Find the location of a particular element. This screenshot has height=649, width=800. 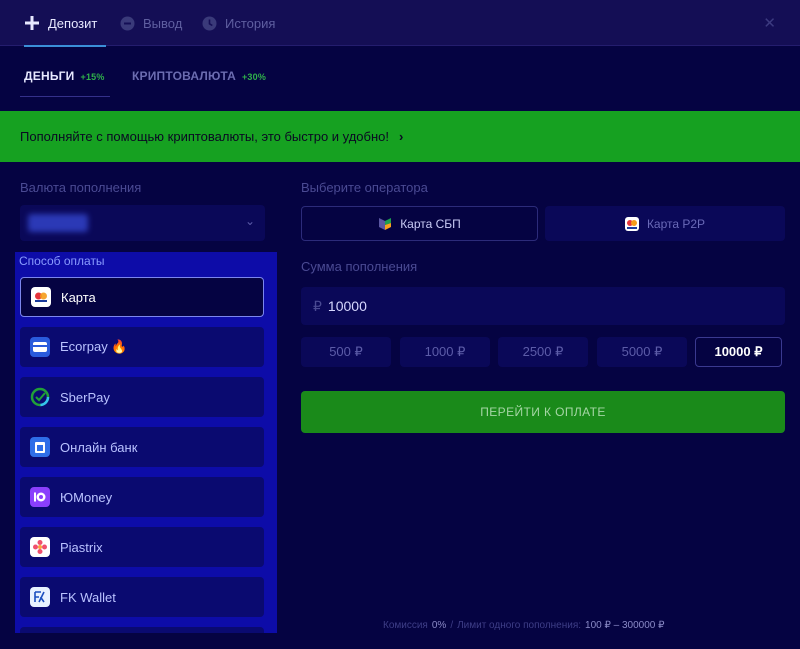

currency-label: Валюта пополнения is located at coordinates (81, 187).